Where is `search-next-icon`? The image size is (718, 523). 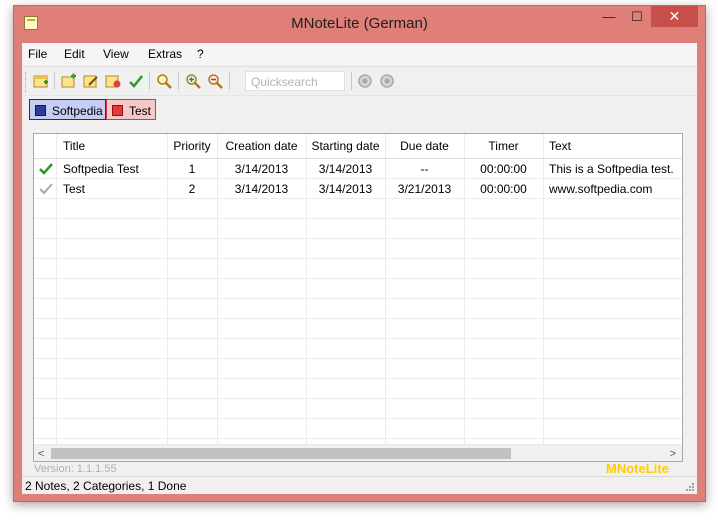 search-next-icon is located at coordinates (365, 81).